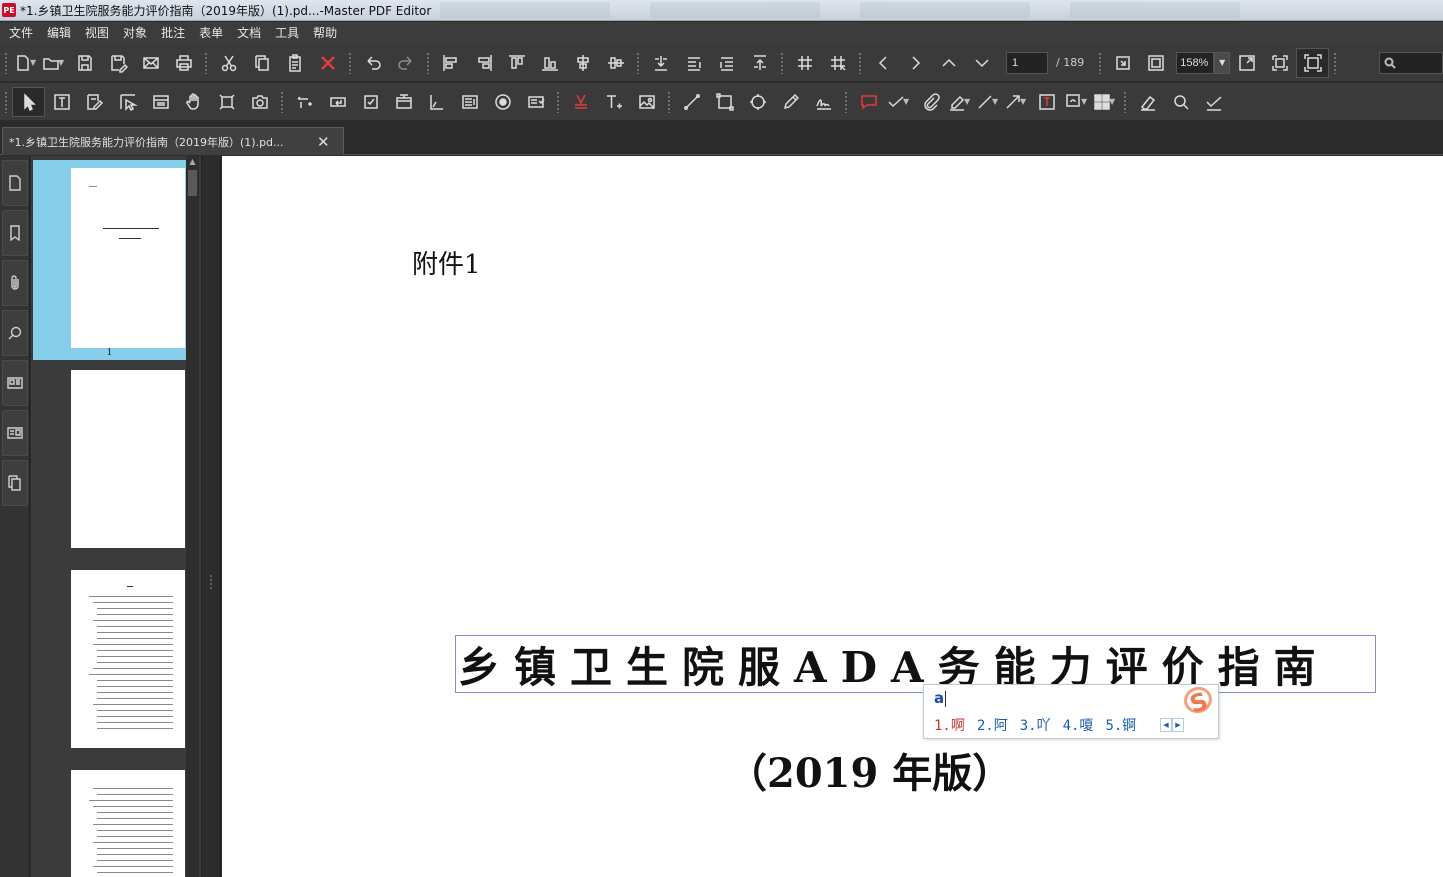  I want to click on bookmarks-panel-button, so click(15, 233).